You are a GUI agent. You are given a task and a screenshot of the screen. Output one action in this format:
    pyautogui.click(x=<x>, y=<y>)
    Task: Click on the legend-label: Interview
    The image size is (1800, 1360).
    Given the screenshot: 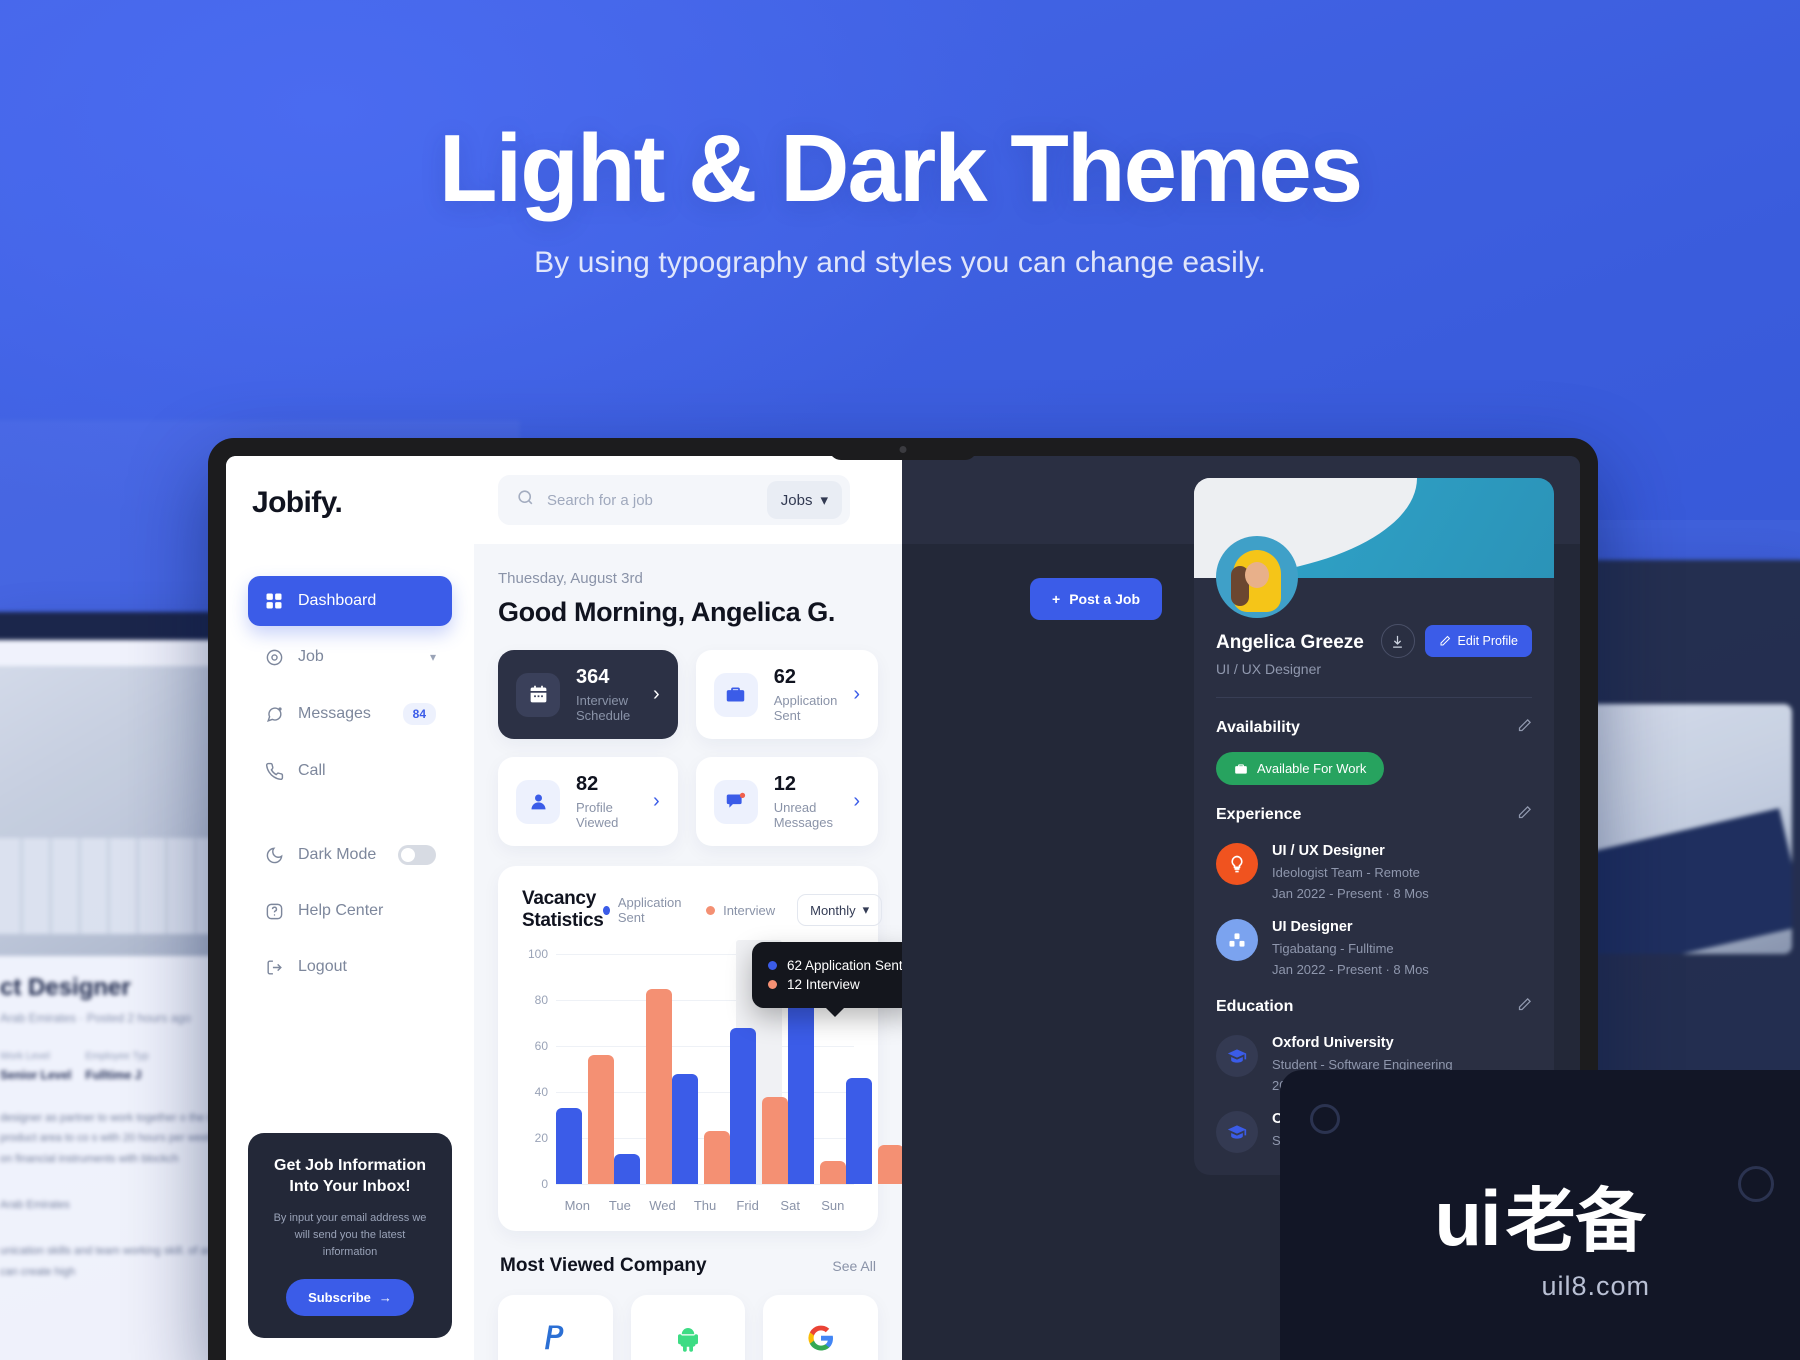 What is the action you would take?
    pyautogui.click(x=749, y=910)
    